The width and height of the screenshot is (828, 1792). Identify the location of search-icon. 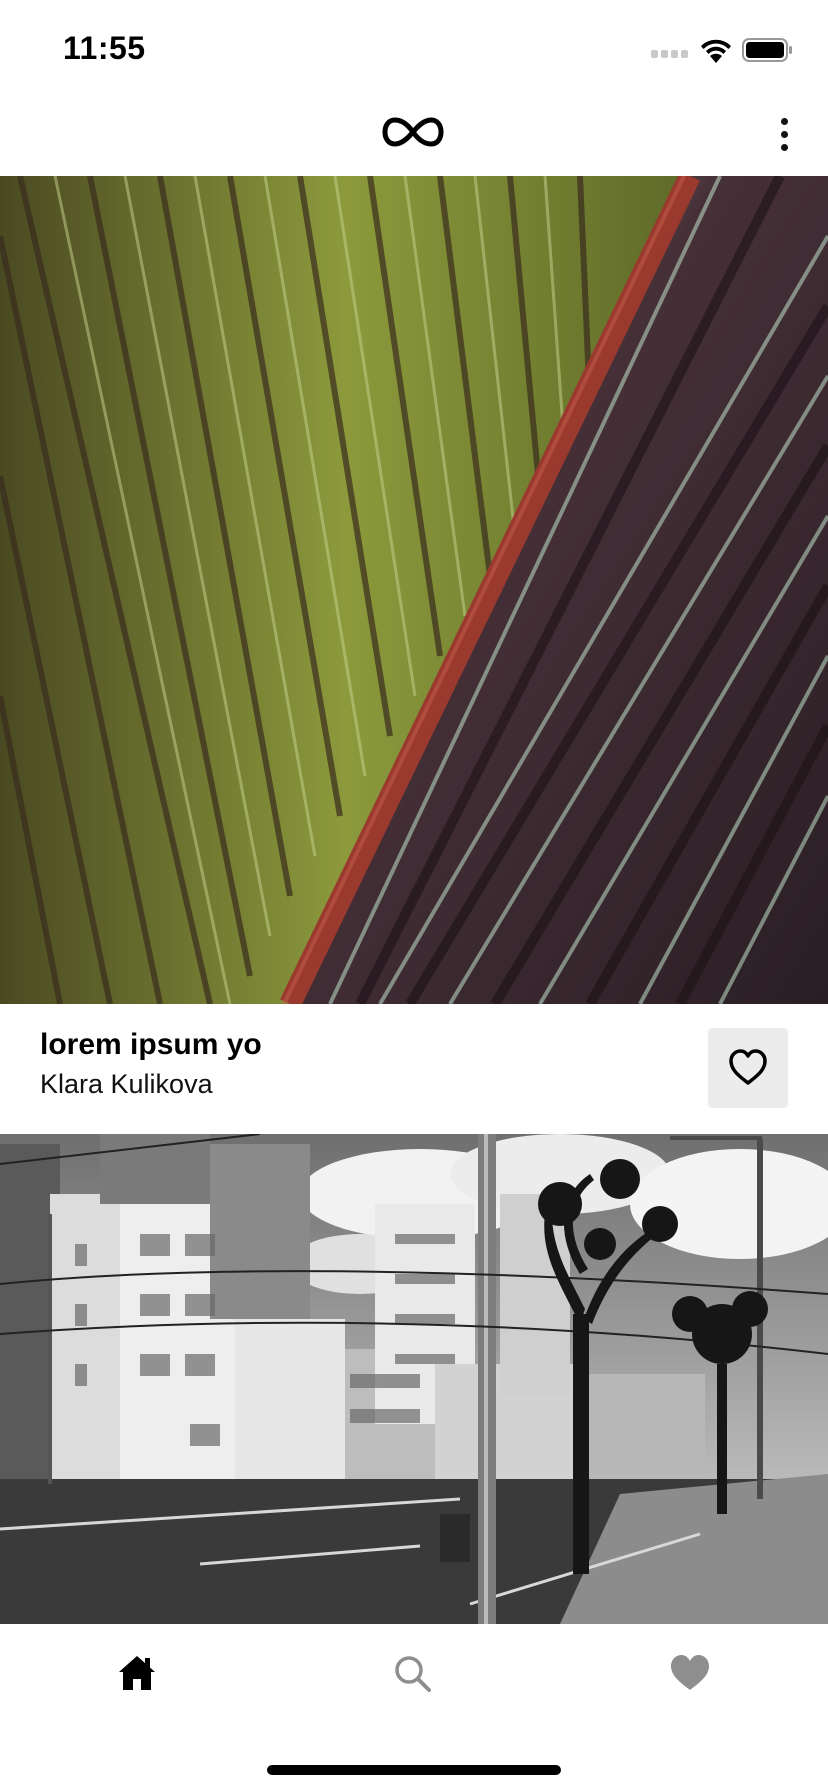
(413, 1674).